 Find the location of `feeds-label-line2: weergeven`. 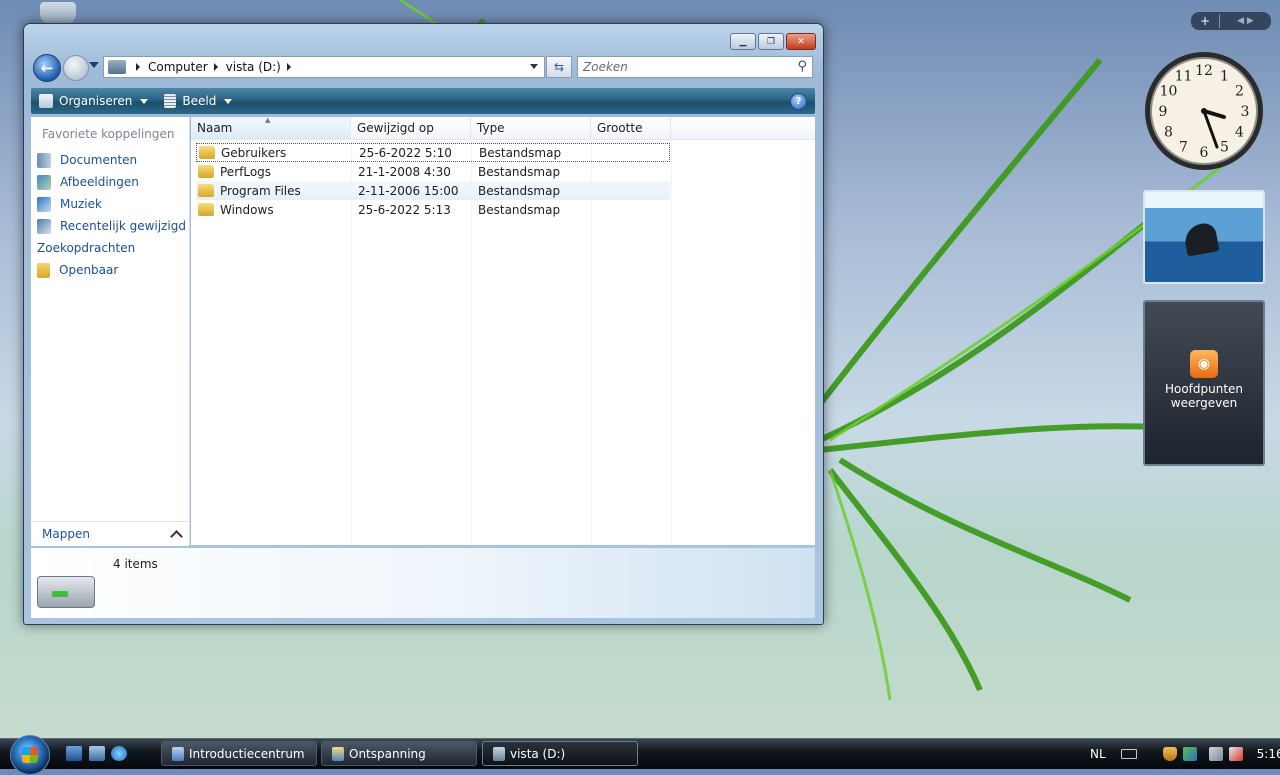

feeds-label-line2: weergeven is located at coordinates (1204, 403).